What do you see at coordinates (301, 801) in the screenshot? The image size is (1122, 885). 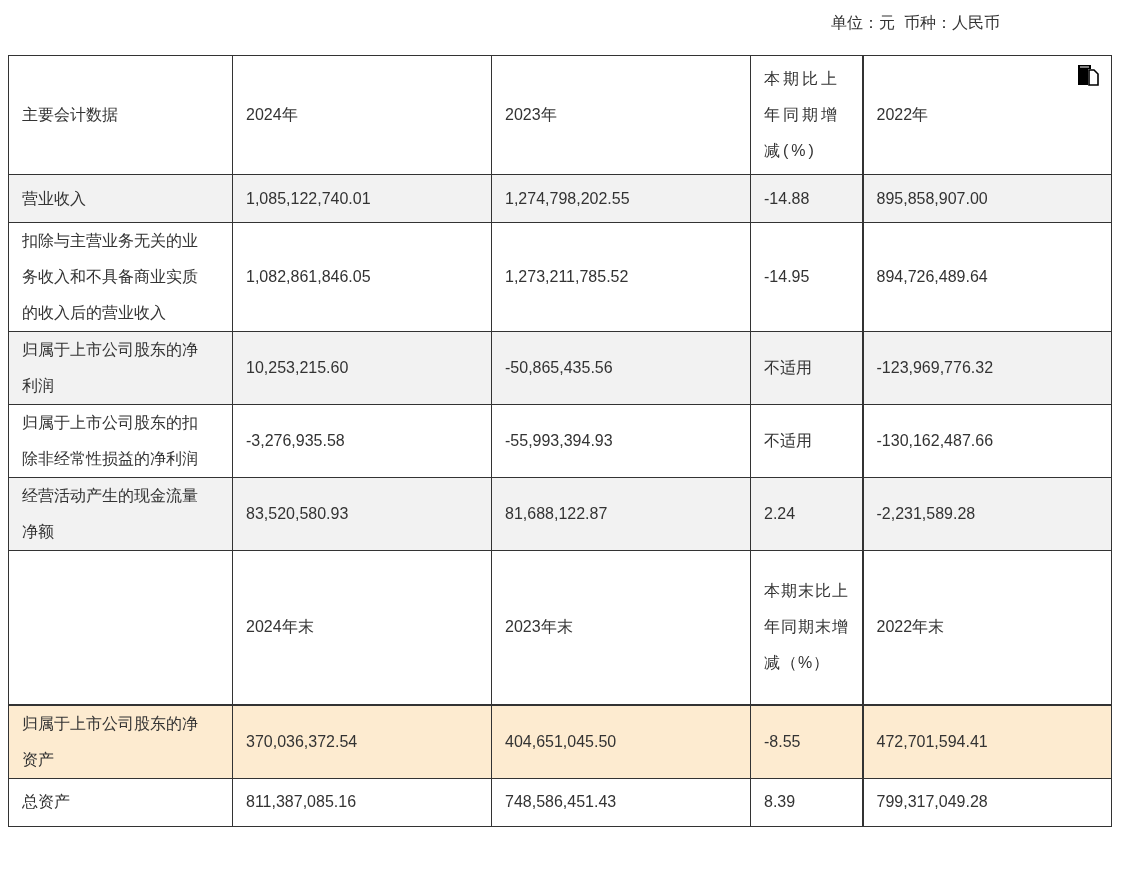 I see `table-cell: 811,387,085.16` at bounding box center [301, 801].